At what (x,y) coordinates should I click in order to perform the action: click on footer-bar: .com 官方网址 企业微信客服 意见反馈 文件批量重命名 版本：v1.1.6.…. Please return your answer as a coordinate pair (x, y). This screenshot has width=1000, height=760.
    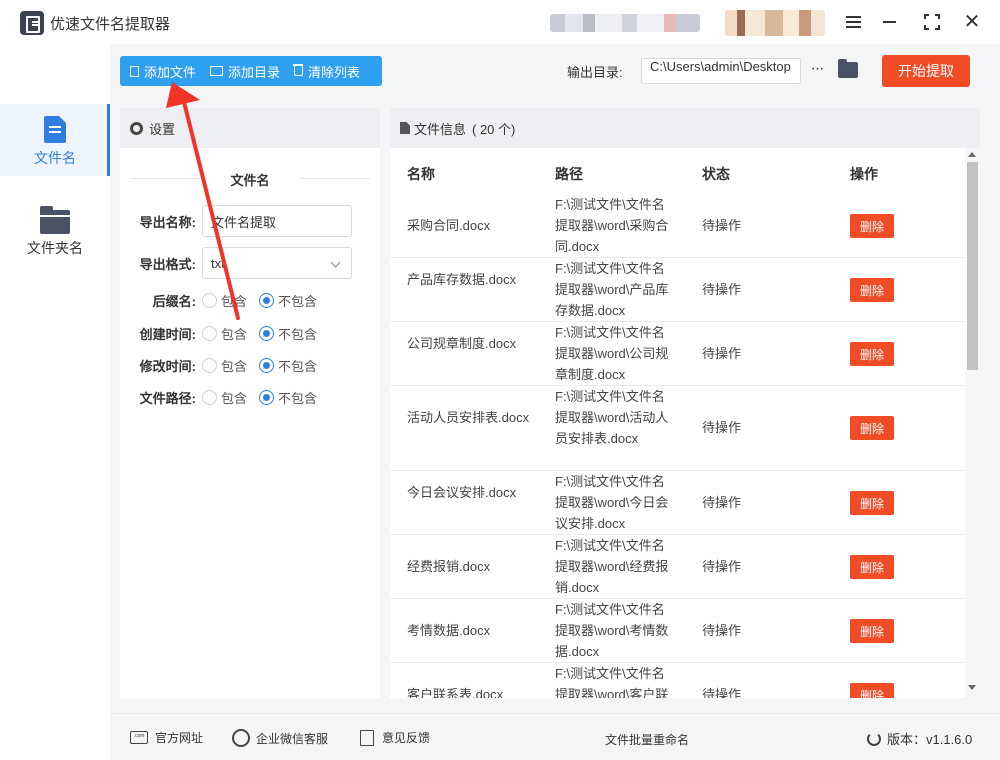
    Looking at the image, I should click on (555, 736).